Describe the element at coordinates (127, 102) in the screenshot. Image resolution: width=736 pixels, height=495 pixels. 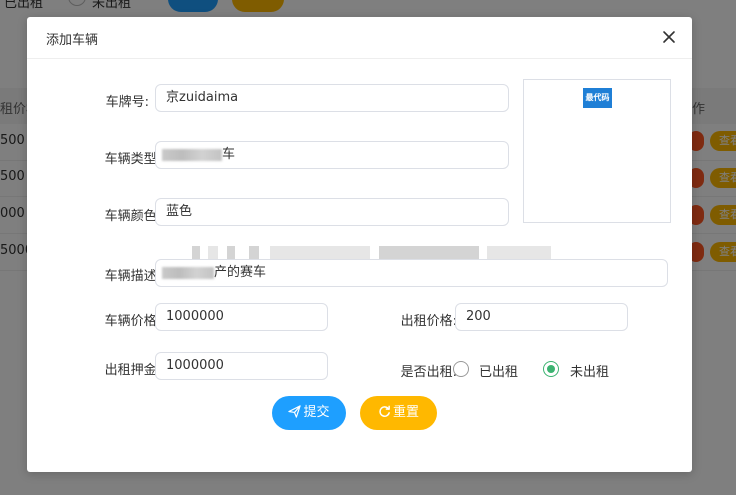
I see `plate-label: 车牌号:` at that location.